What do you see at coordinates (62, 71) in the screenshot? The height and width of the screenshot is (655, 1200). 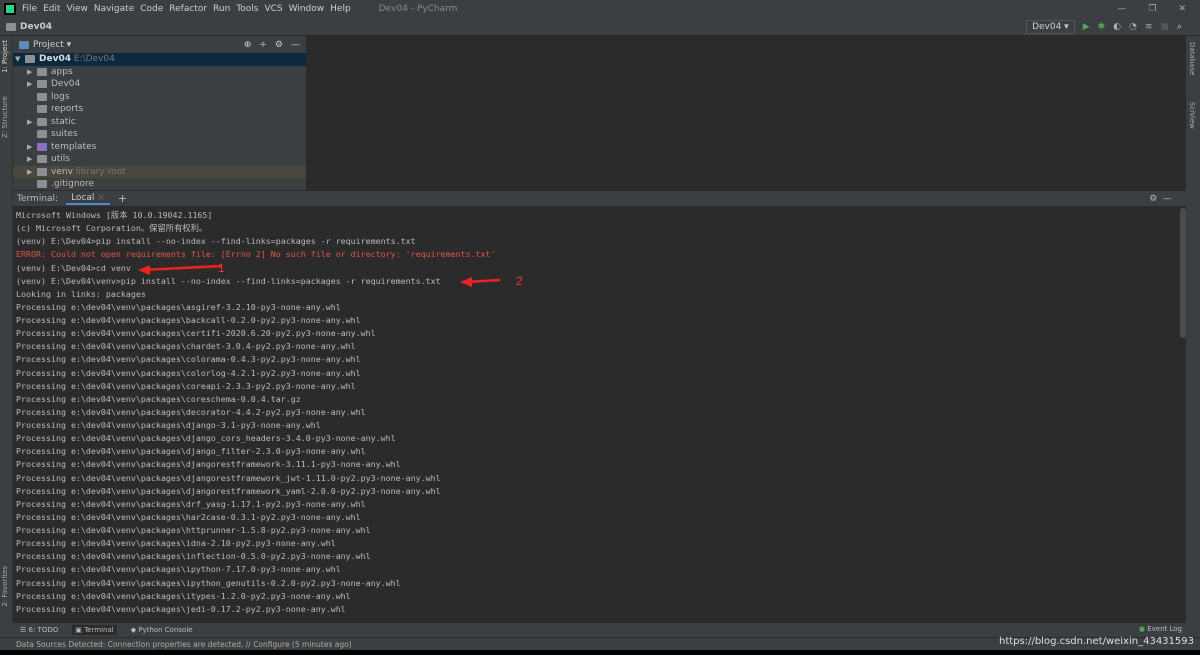 I see `tree-item-label: apps` at bounding box center [62, 71].